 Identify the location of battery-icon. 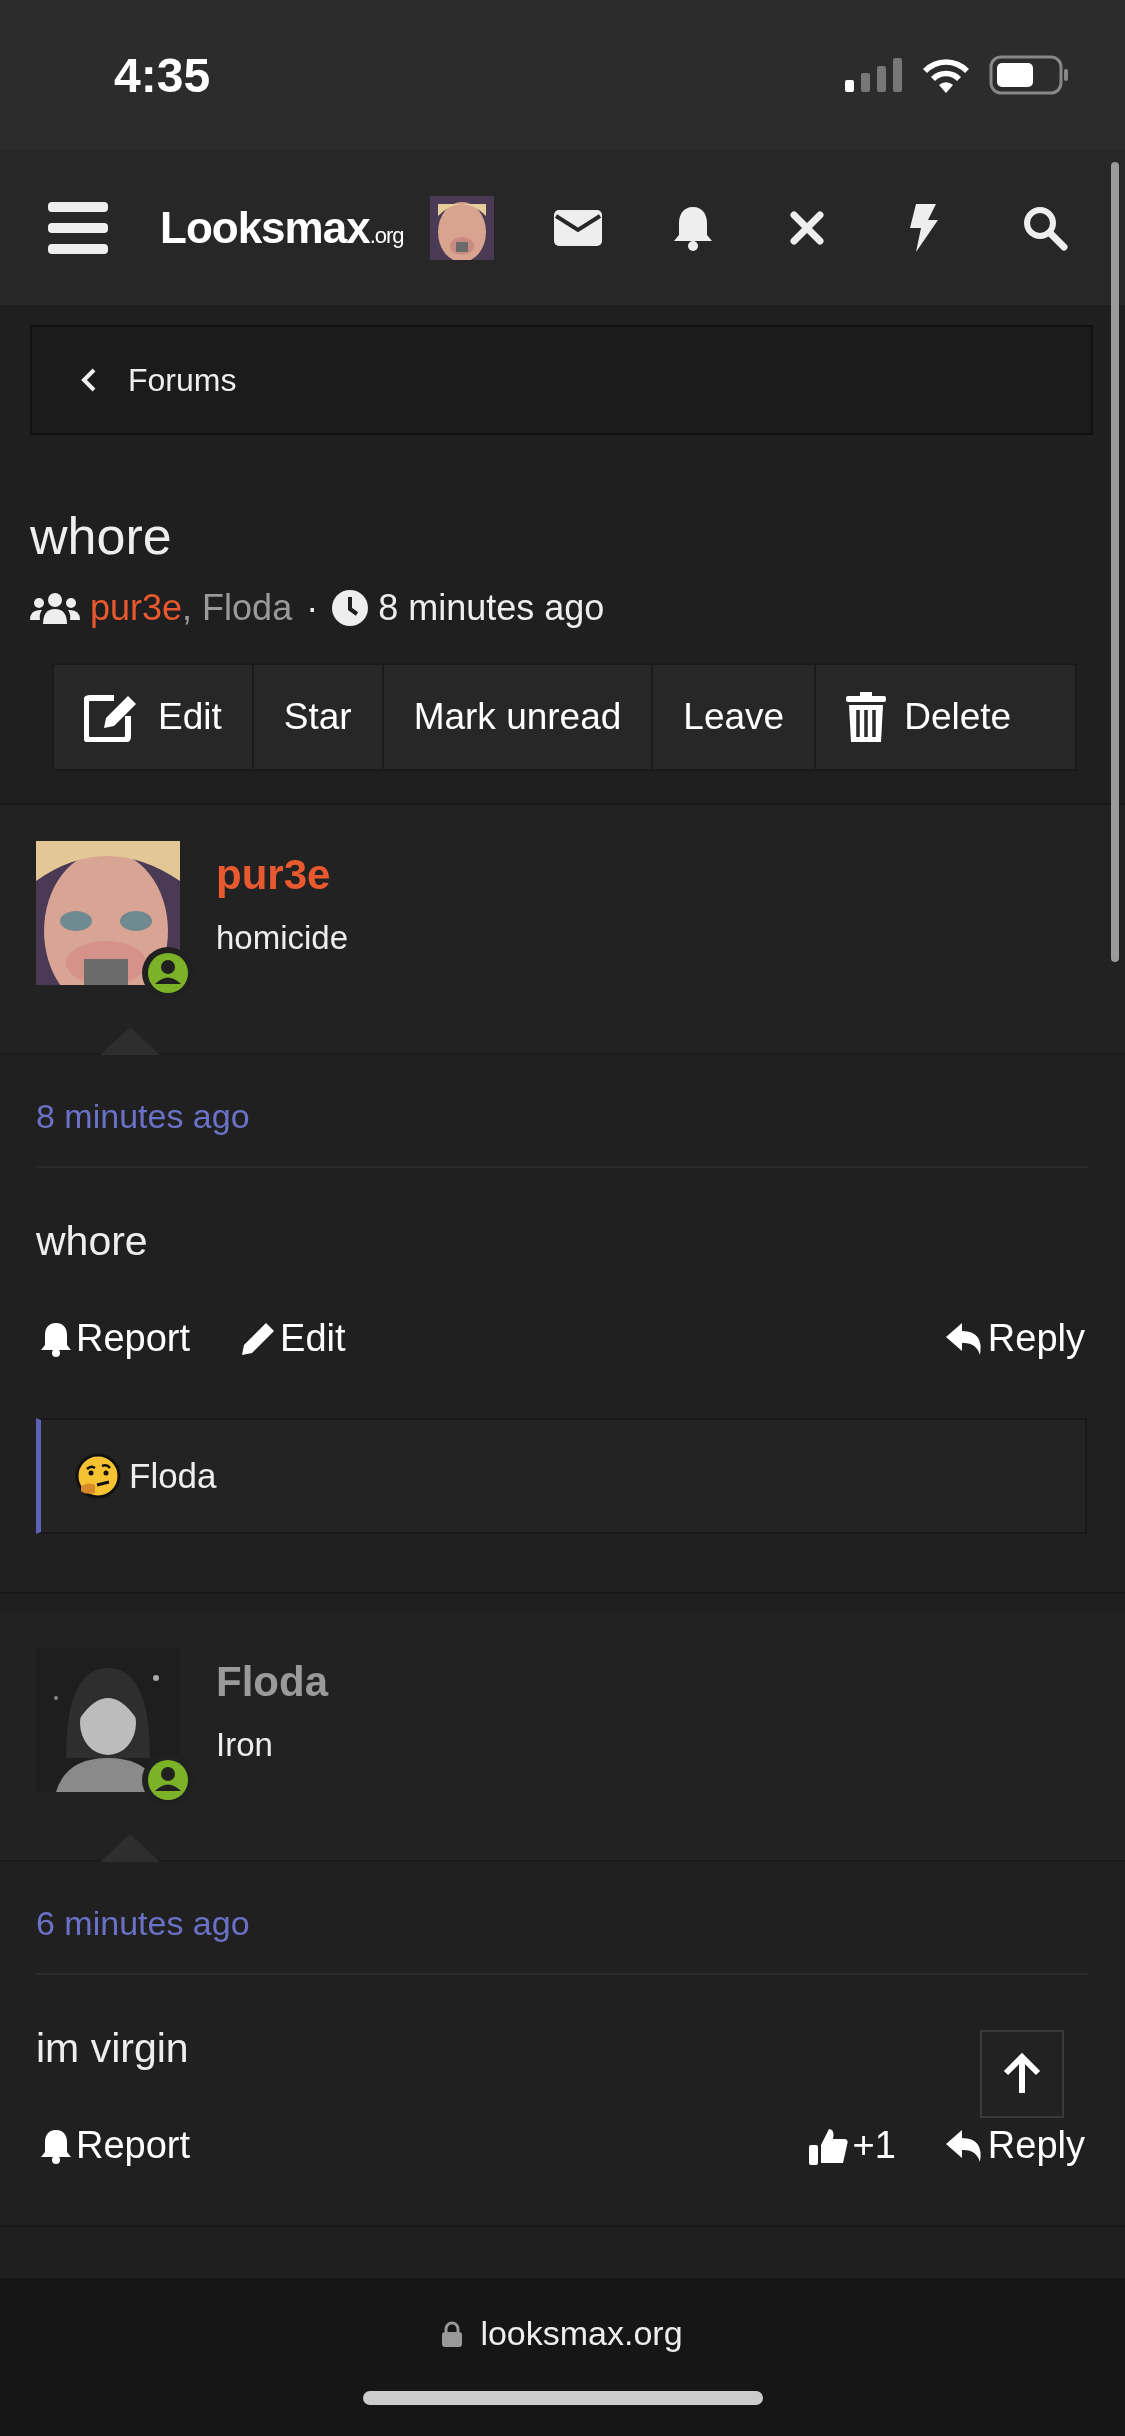
(1029, 75).